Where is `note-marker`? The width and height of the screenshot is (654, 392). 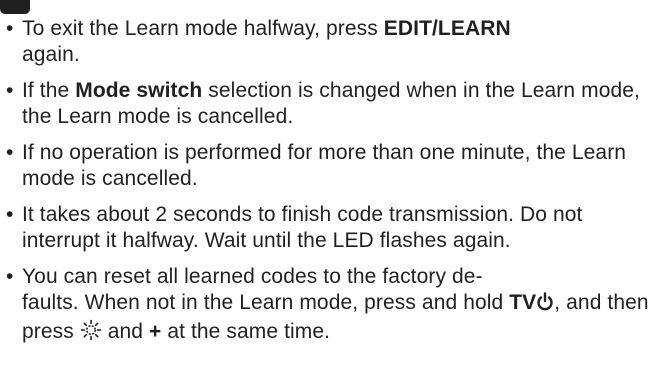 note-marker is located at coordinates (15, 7).